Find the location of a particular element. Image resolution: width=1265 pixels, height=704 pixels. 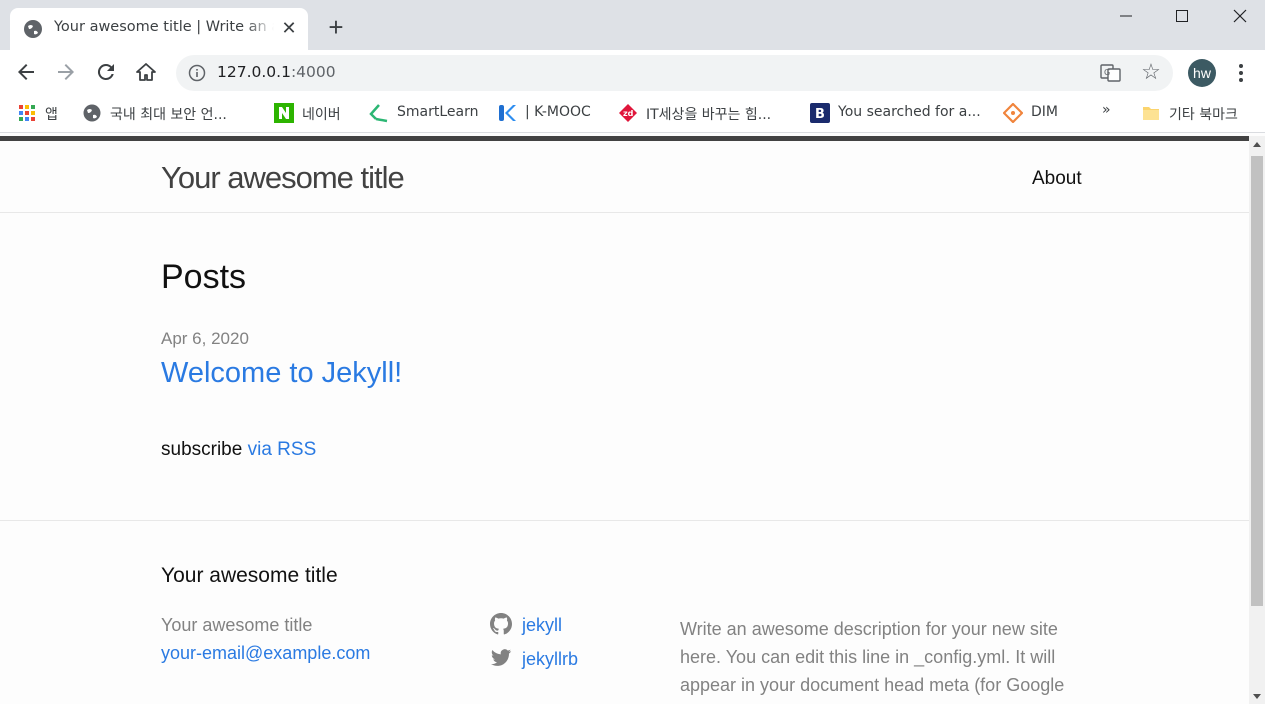

smartlearn-icon is located at coordinates (379, 113).